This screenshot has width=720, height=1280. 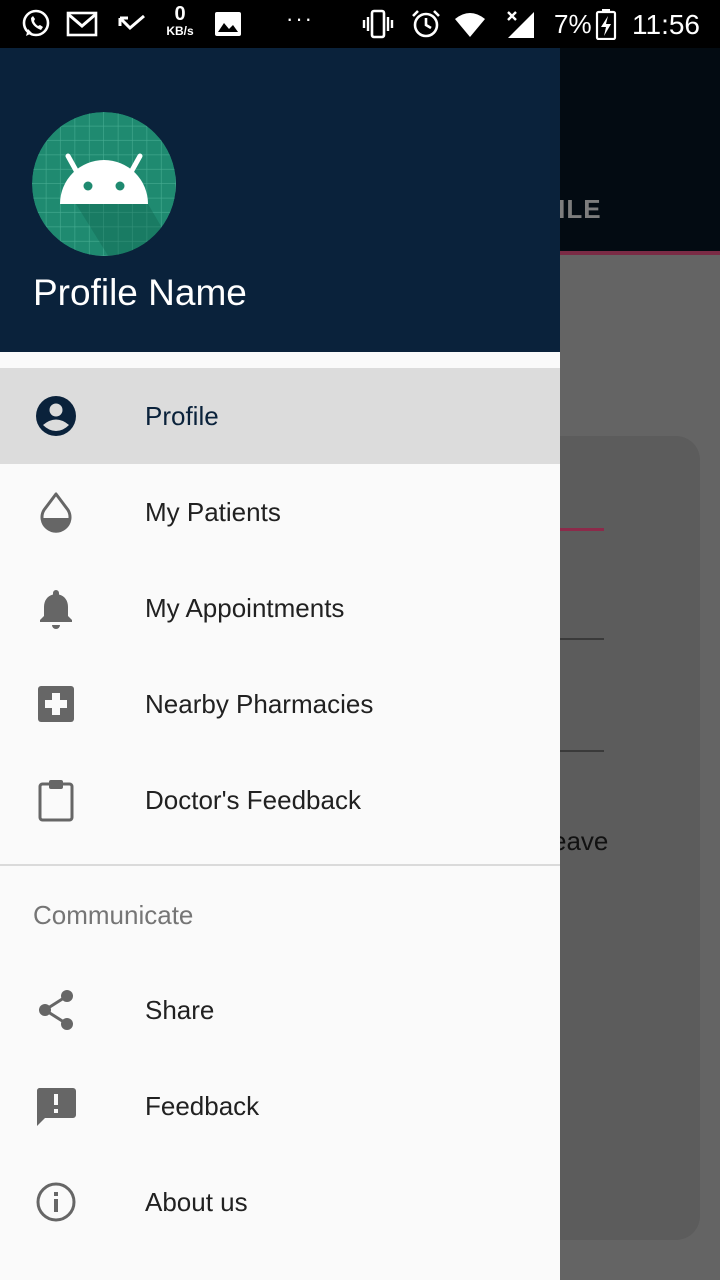 I want to click on android-icon, so click(x=104, y=184).